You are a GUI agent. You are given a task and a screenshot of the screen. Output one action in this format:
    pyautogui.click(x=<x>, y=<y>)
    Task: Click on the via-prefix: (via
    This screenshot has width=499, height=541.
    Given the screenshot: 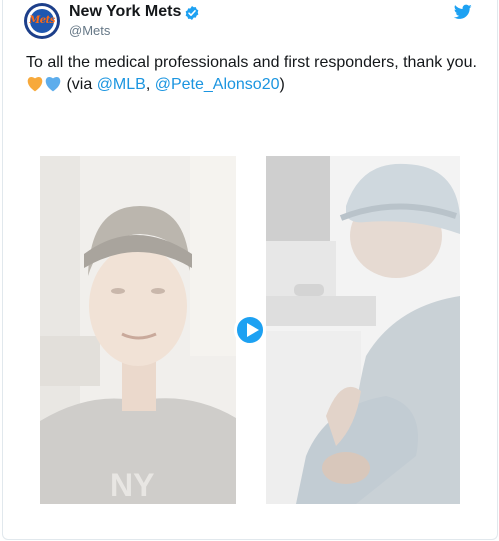 What is the action you would take?
    pyautogui.click(x=81, y=84)
    